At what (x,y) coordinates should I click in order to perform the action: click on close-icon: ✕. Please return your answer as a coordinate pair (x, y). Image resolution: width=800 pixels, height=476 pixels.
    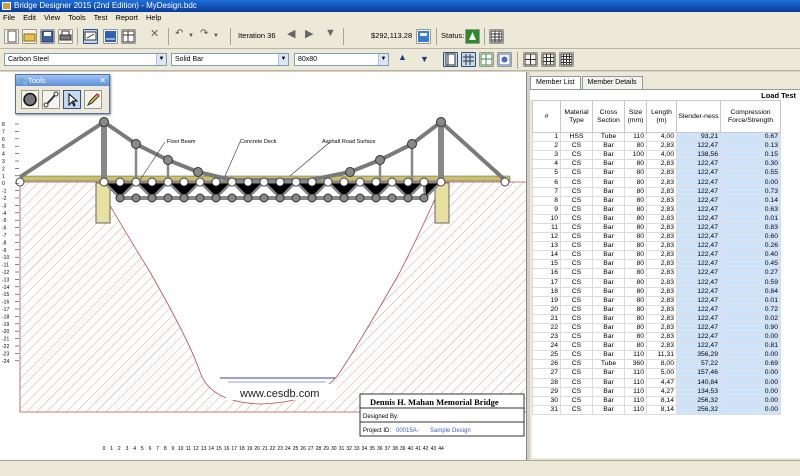
    Looking at the image, I should click on (102, 80).